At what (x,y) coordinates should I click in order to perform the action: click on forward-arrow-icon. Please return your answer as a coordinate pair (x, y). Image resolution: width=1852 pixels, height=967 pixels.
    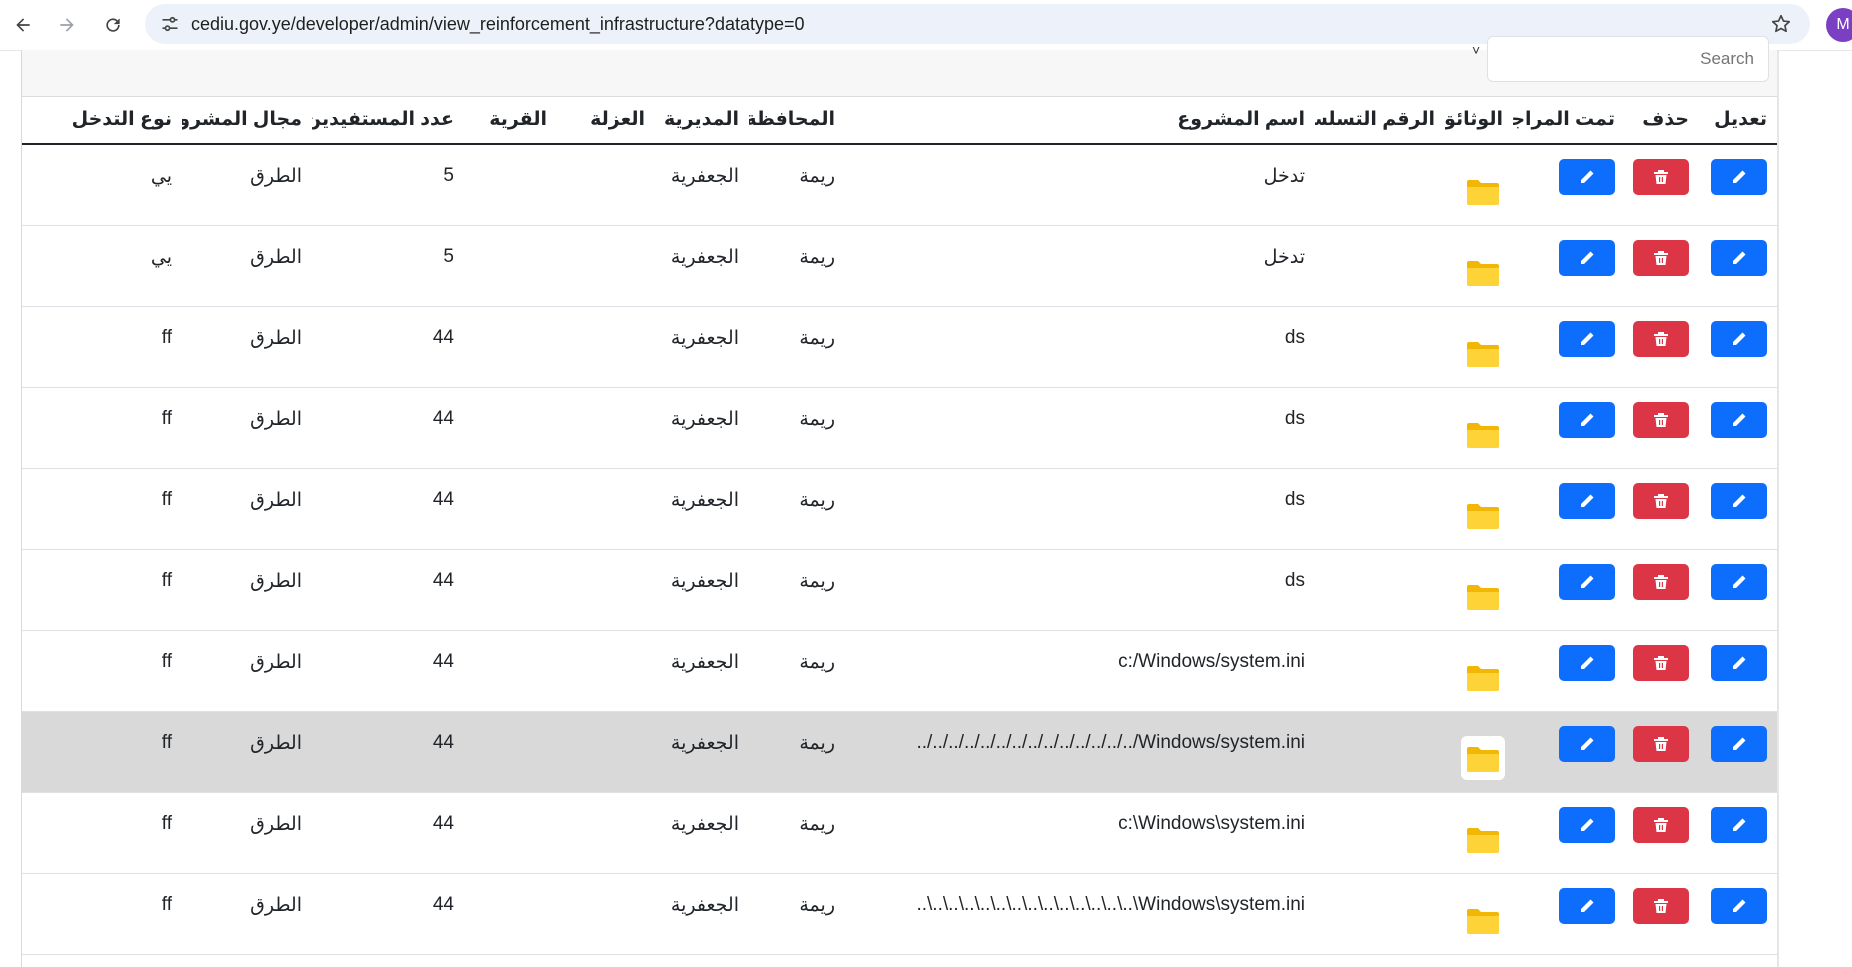
    Looking at the image, I should click on (67, 25).